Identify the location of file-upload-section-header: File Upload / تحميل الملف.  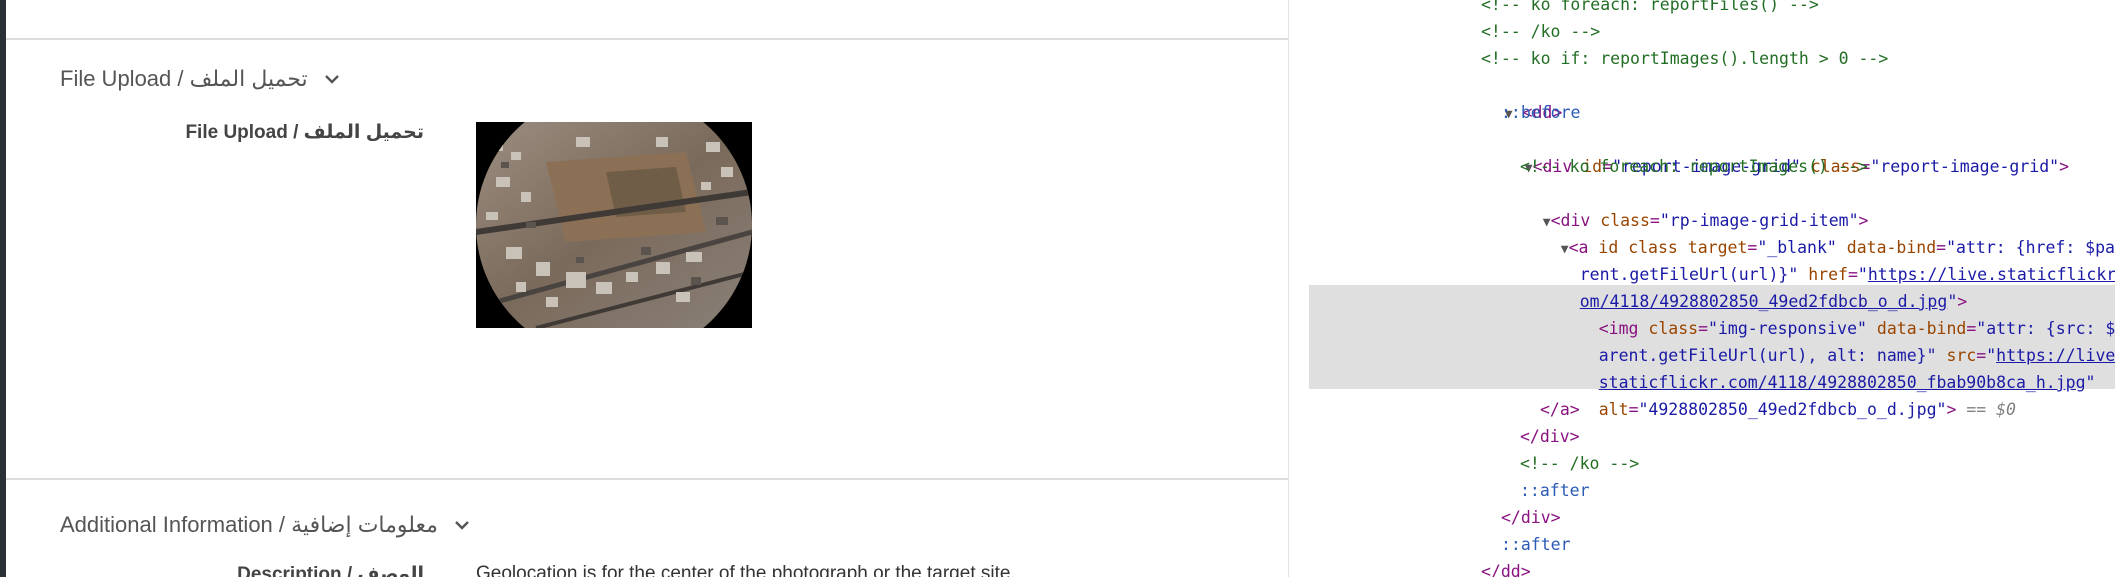
(202, 79).